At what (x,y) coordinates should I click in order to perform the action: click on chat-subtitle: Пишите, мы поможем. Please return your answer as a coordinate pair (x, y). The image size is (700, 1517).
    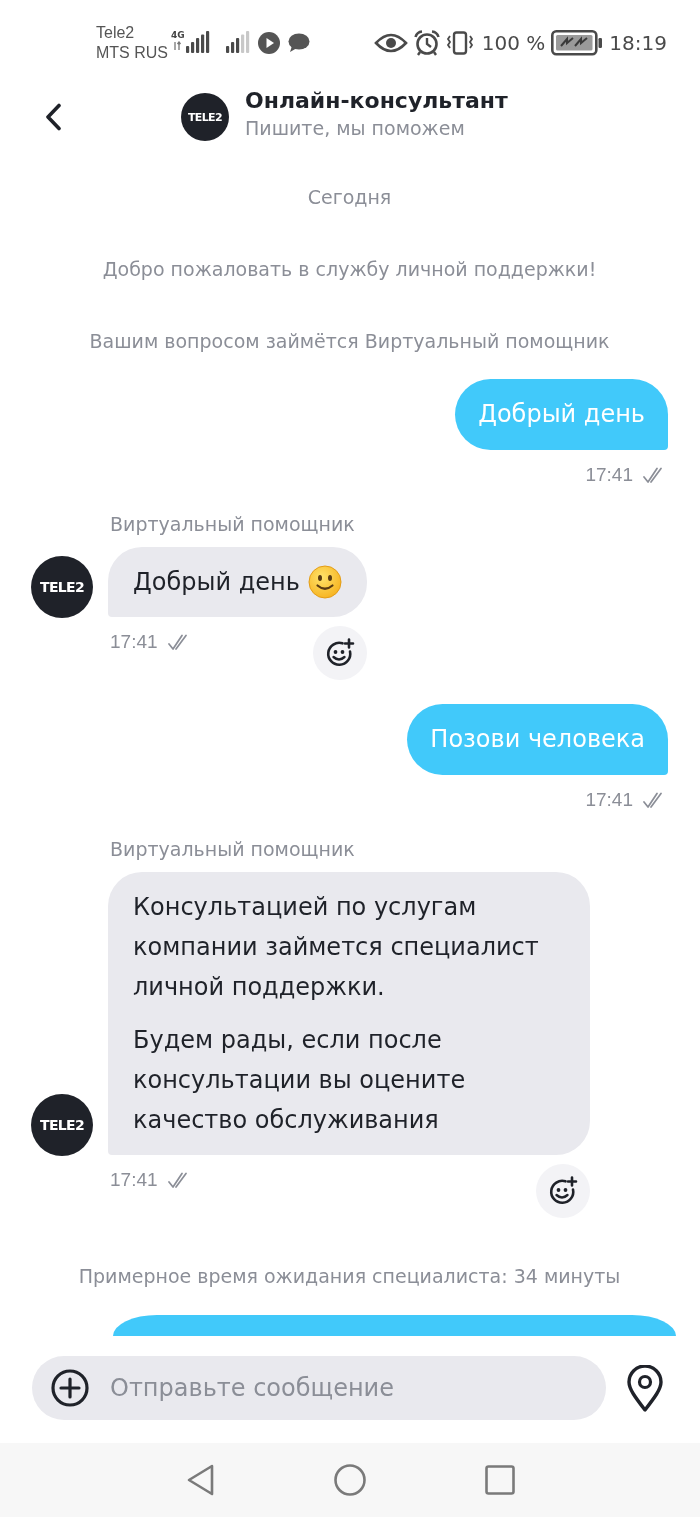
    Looking at the image, I should click on (355, 128).